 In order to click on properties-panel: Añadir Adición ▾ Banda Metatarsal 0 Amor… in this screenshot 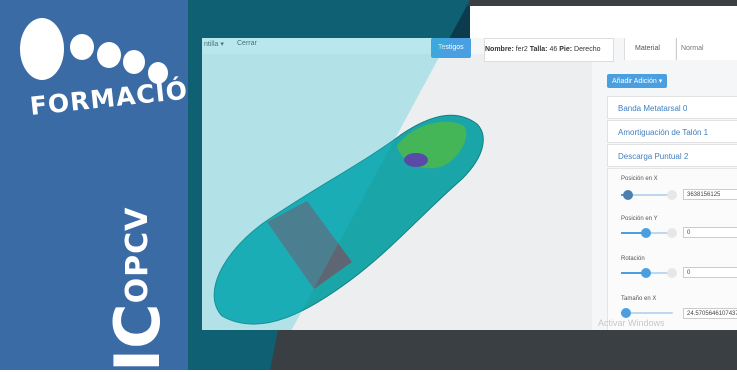, I will do `click(672, 202)`.